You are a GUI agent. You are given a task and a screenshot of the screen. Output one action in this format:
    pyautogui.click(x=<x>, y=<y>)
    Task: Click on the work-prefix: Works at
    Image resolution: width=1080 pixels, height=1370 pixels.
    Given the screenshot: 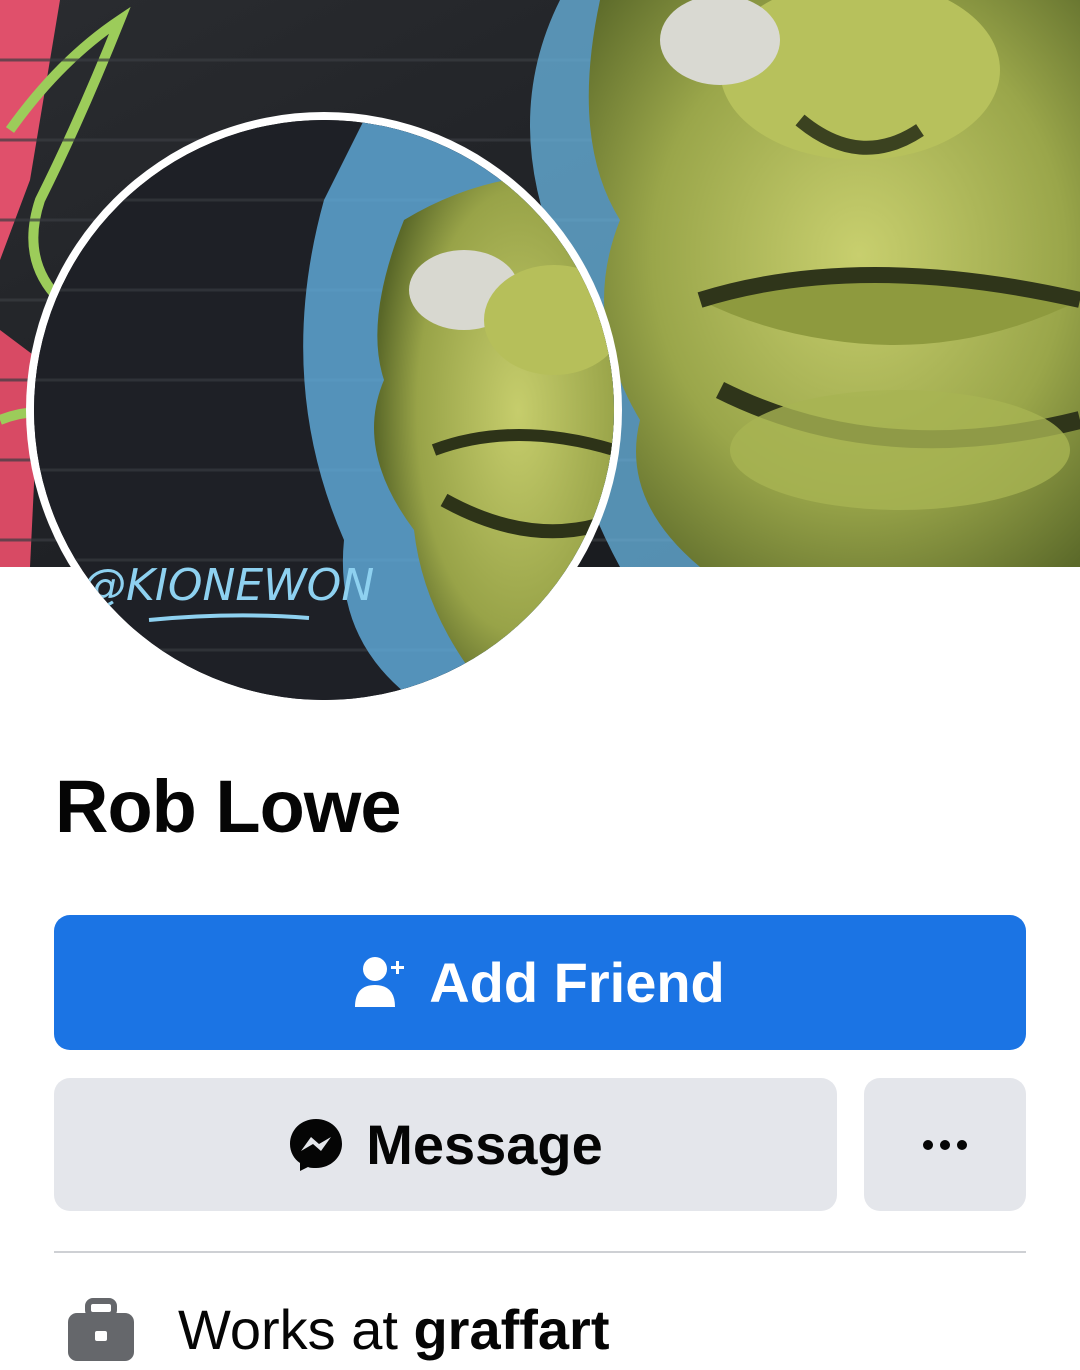 What is the action you would take?
    pyautogui.click(x=296, y=1329)
    